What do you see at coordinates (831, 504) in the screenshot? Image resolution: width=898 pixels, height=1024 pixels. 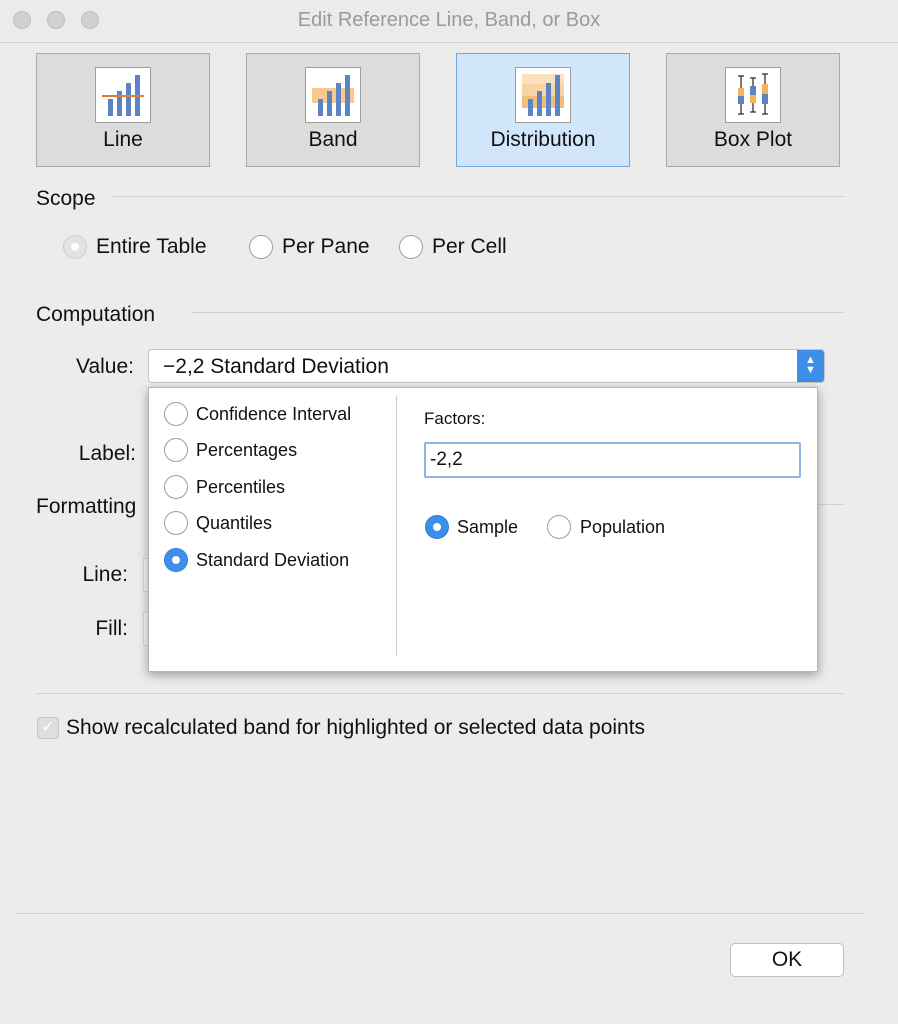 I see `formatting-separator` at bounding box center [831, 504].